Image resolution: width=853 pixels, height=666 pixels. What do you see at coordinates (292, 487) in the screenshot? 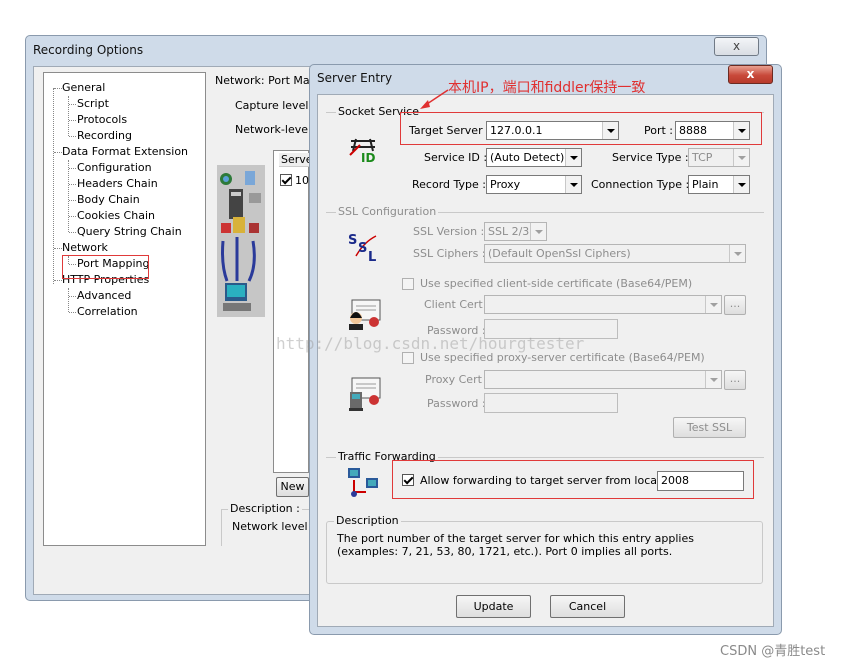
I see `new-button: New` at bounding box center [292, 487].